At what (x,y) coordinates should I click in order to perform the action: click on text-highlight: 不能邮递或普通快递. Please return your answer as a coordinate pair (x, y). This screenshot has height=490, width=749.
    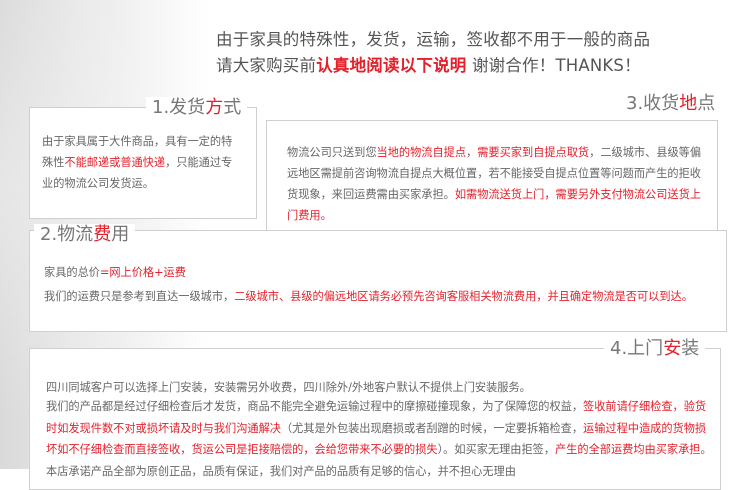
    Looking at the image, I should click on (115, 162).